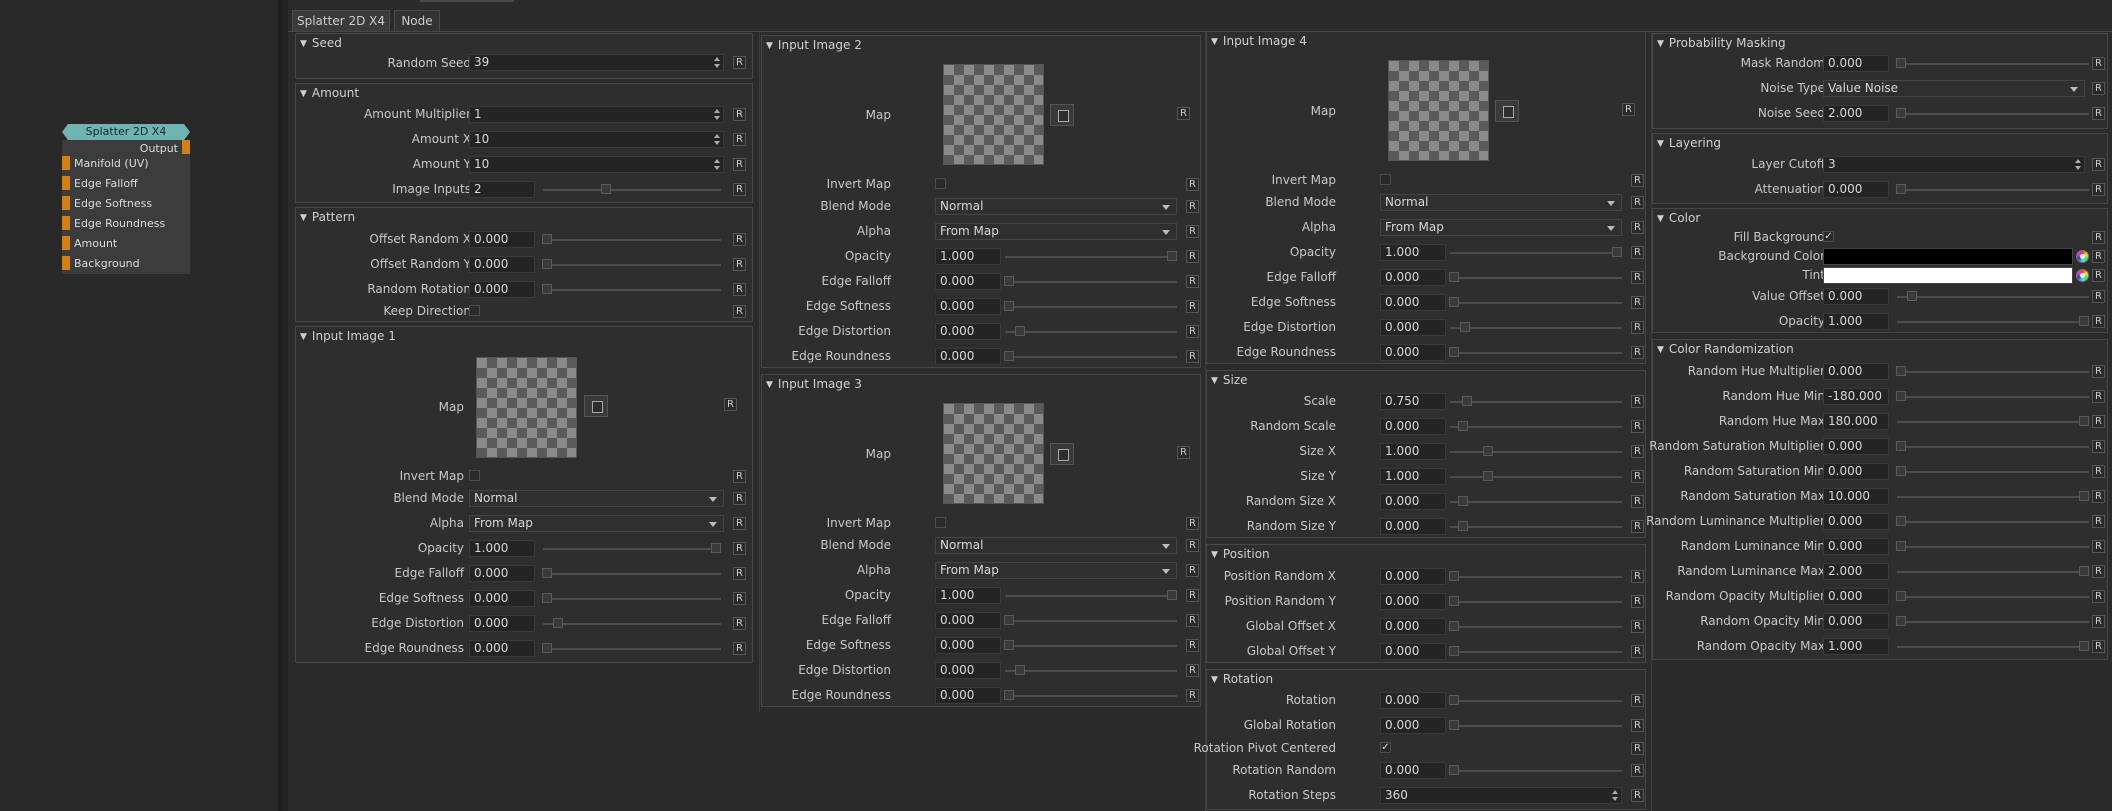  What do you see at coordinates (1259, 41) in the screenshot?
I see `section-title: Input Image 4` at bounding box center [1259, 41].